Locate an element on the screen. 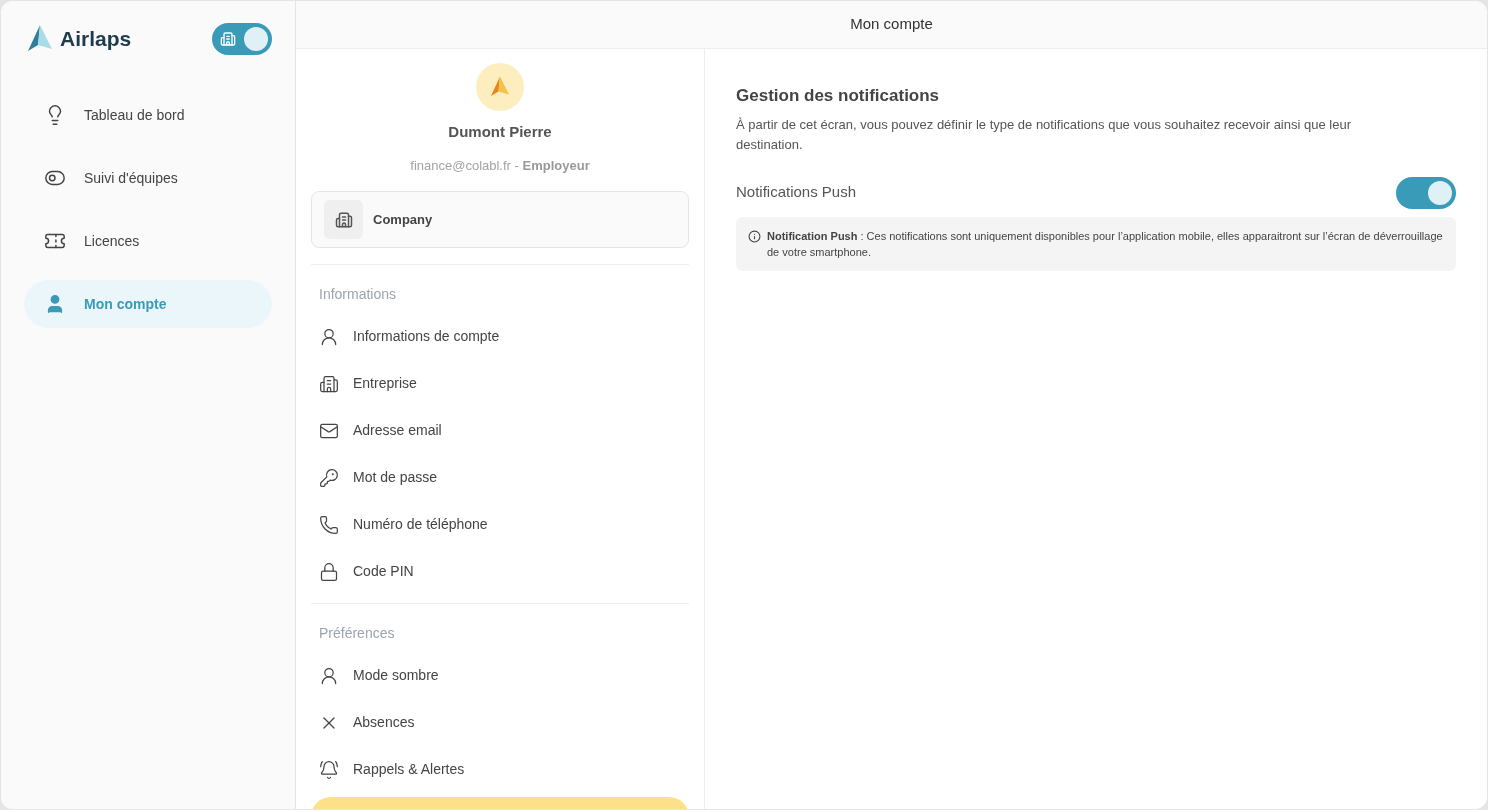  sidebar-item: Suivi d'équipes is located at coordinates (148, 178).